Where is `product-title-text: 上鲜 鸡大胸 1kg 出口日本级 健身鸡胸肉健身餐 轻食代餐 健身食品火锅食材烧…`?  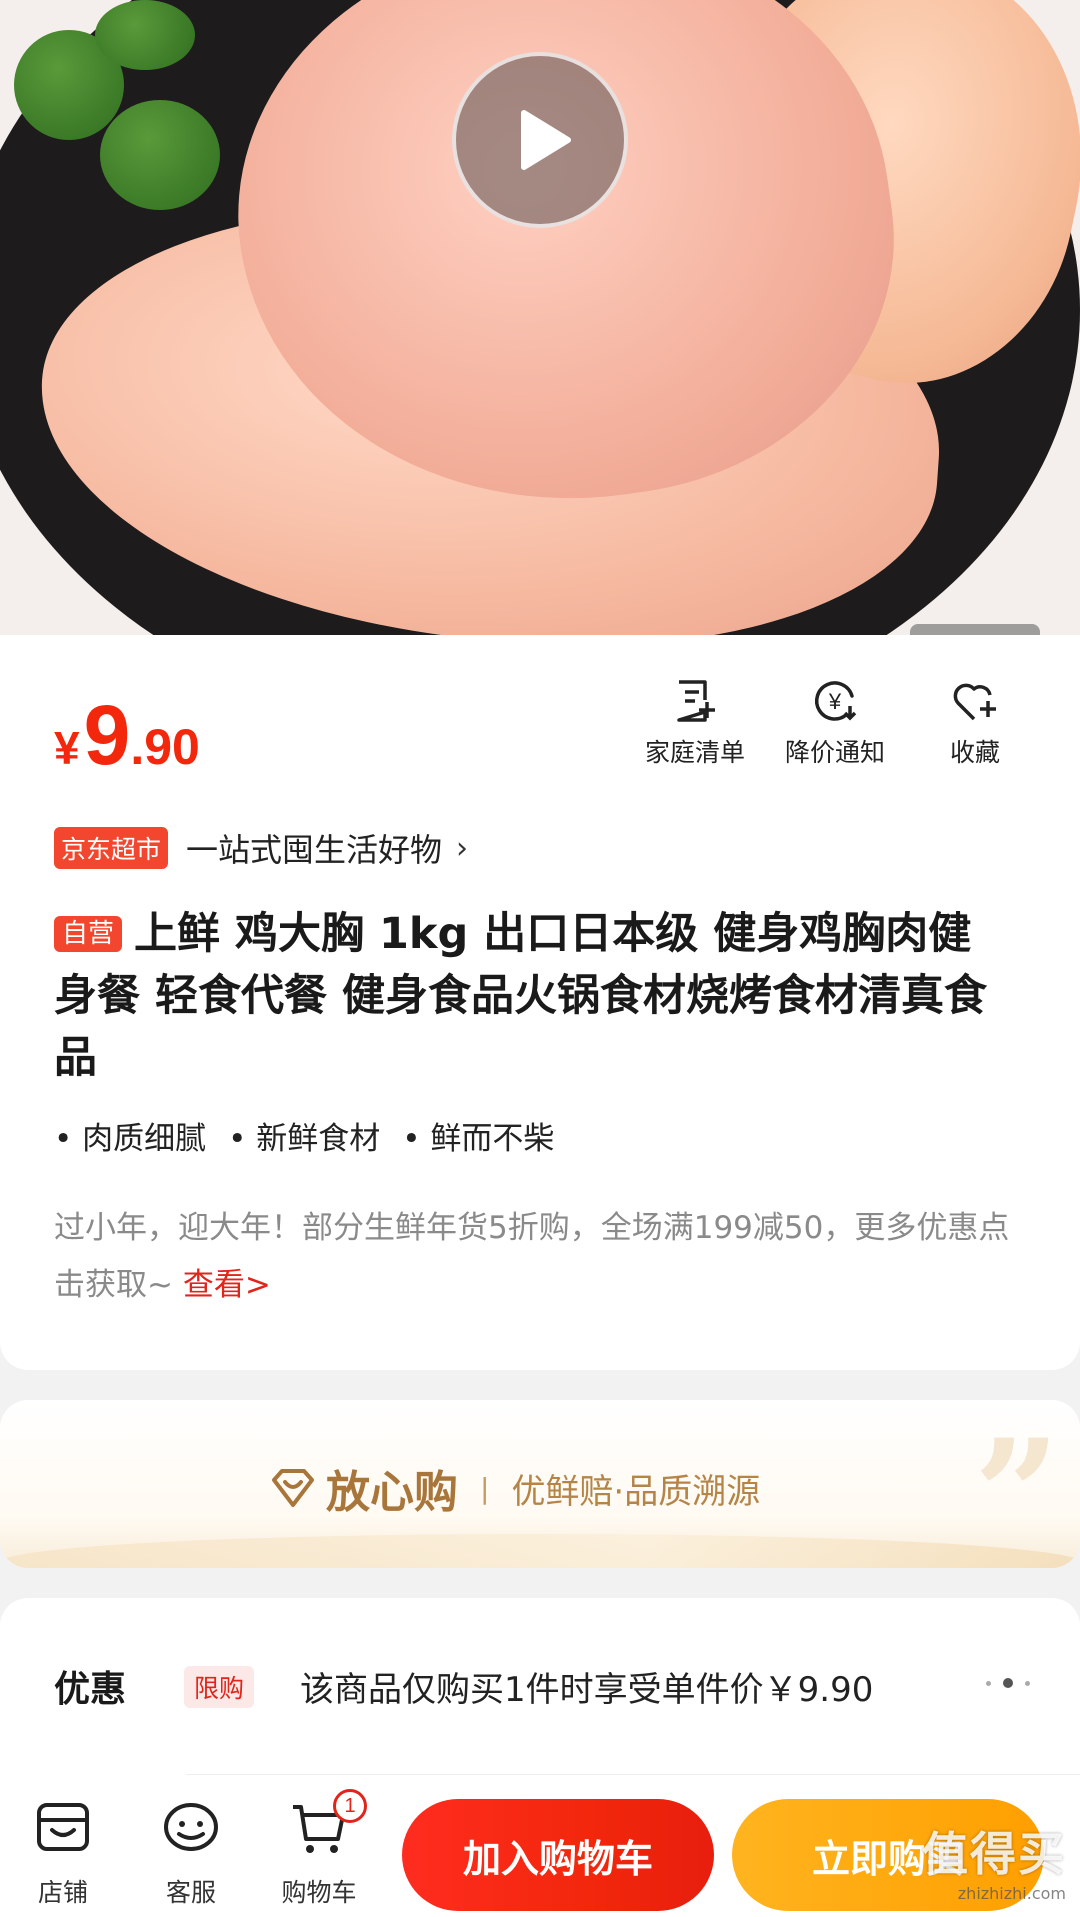
product-title-text: 上鲜 鸡大胸 1kg 出口日本级 健身鸡胸肉健身餐 轻食代餐 健身食品火锅食材烧… is located at coordinates (520, 996).